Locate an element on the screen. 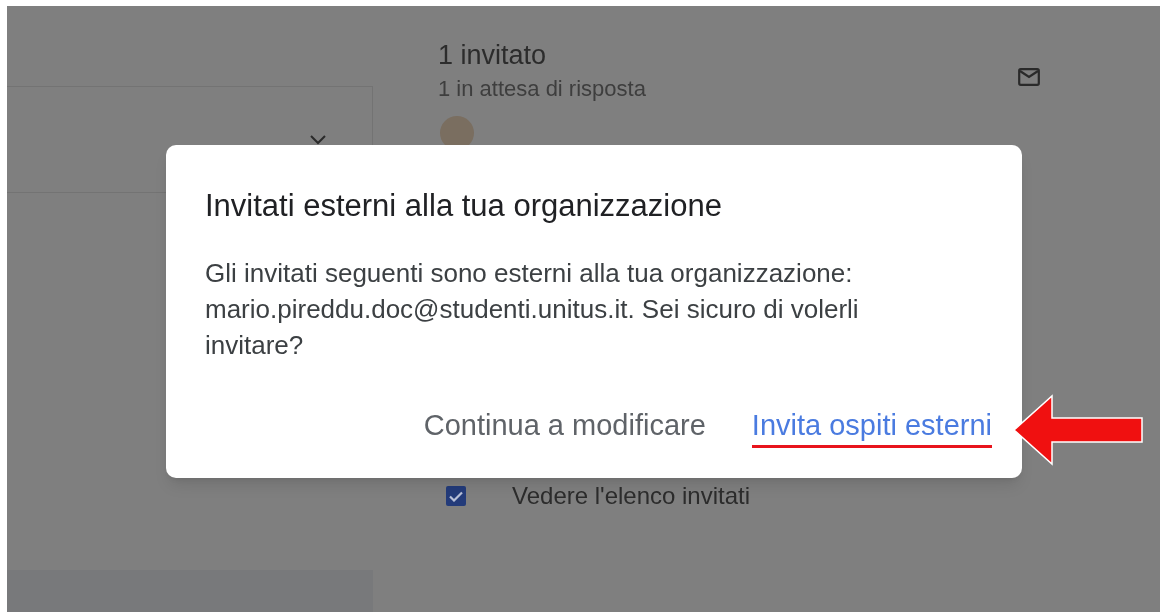 This screenshot has width=1160, height=612. continue-button: Continua a modificare is located at coordinates (564, 425).